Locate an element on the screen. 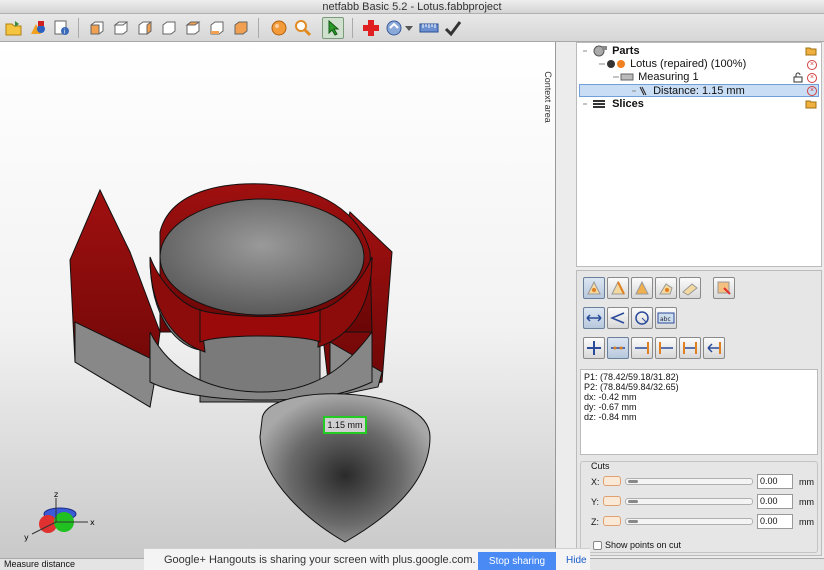 The width and height of the screenshot is (824, 570). cut-unit: mm is located at coordinates (806, 522).